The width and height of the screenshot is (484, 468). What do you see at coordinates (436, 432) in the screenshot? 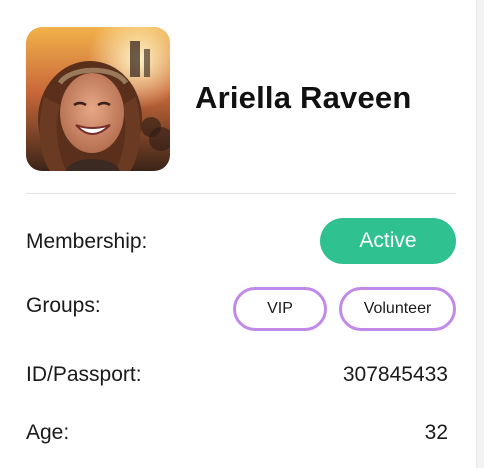
I see `age-value: 32` at bounding box center [436, 432].